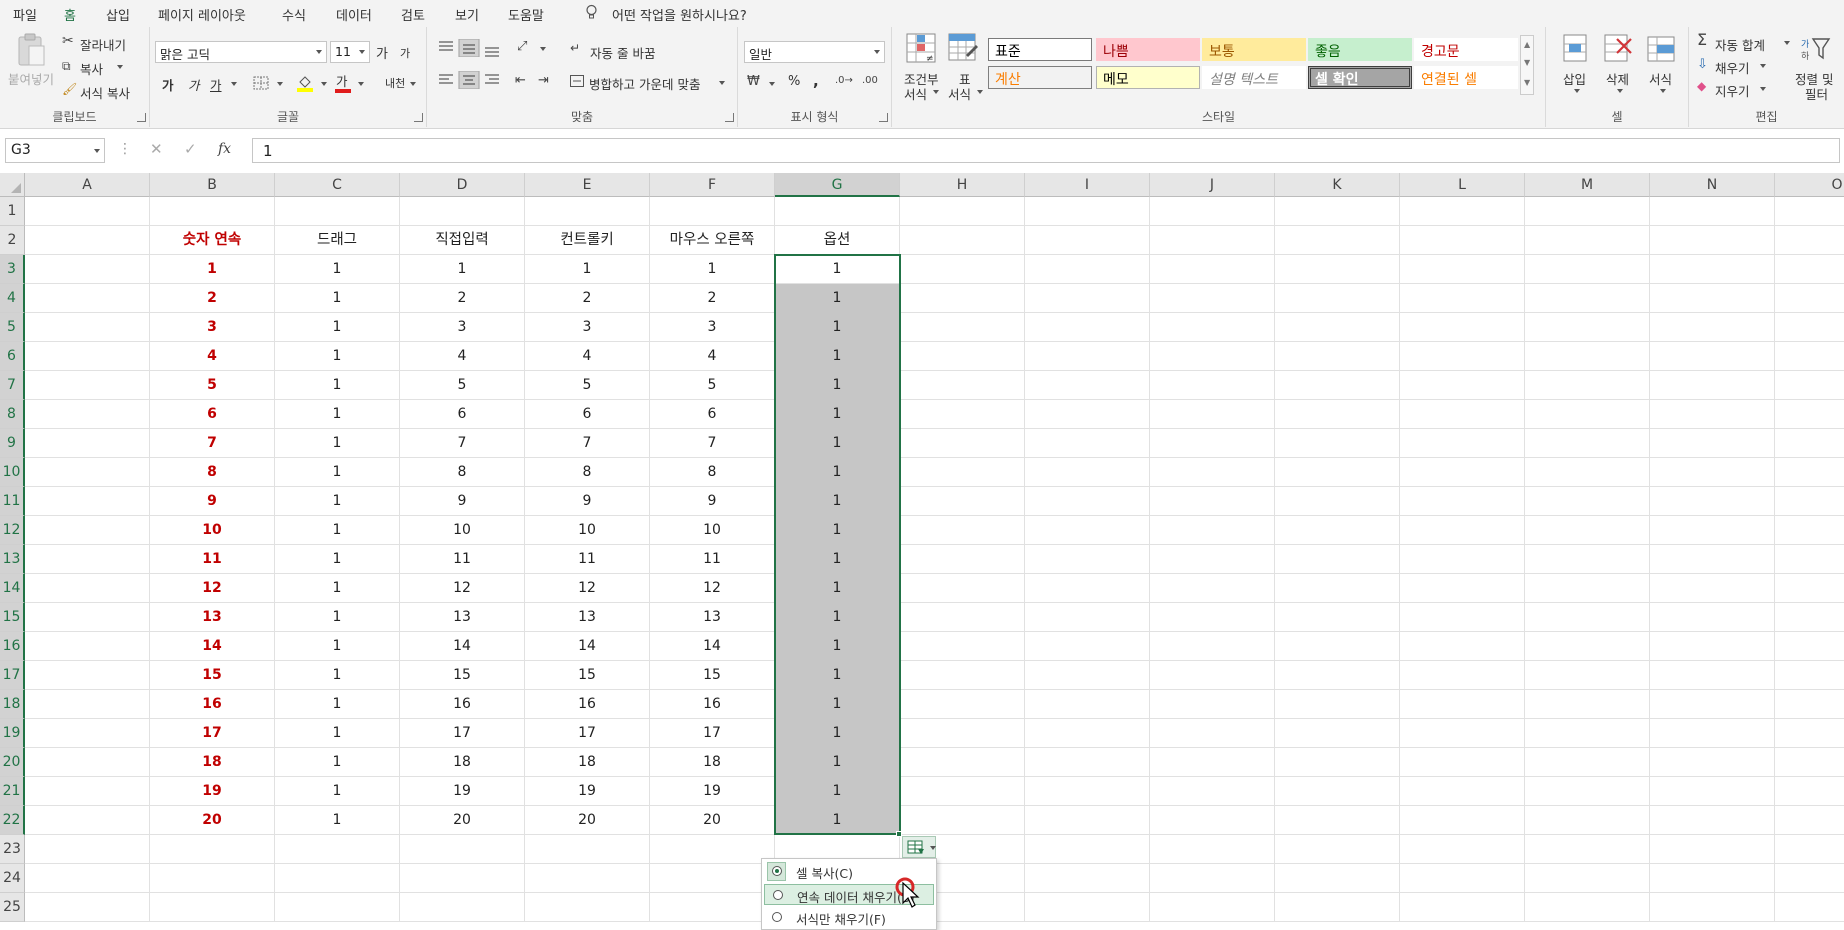 The width and height of the screenshot is (1844, 930). Describe the element at coordinates (462, 530) in the screenshot. I see `cell-d12: 10` at that location.